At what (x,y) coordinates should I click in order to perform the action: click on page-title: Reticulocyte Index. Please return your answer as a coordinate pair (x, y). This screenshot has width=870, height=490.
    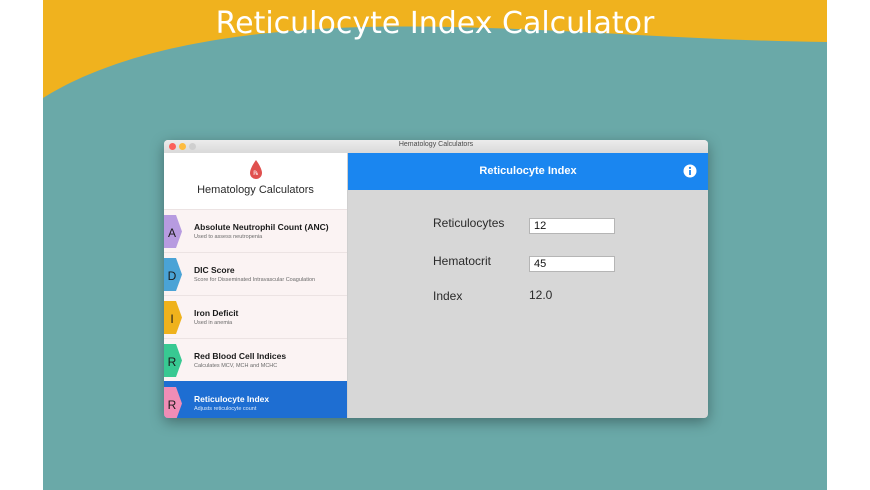
    Looking at the image, I should click on (528, 171).